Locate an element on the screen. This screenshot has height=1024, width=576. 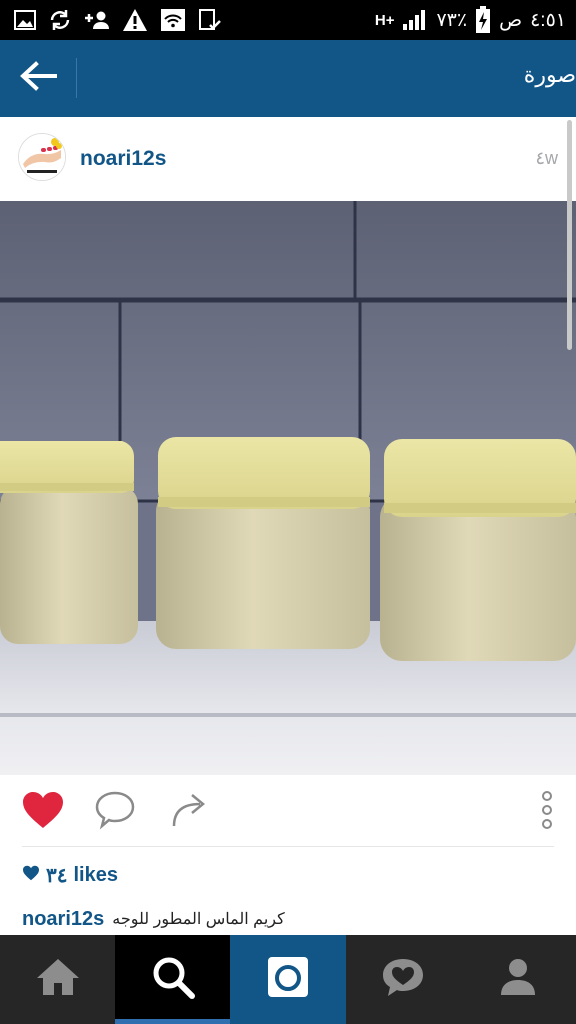
arrow-left-icon is located at coordinates (38, 78).